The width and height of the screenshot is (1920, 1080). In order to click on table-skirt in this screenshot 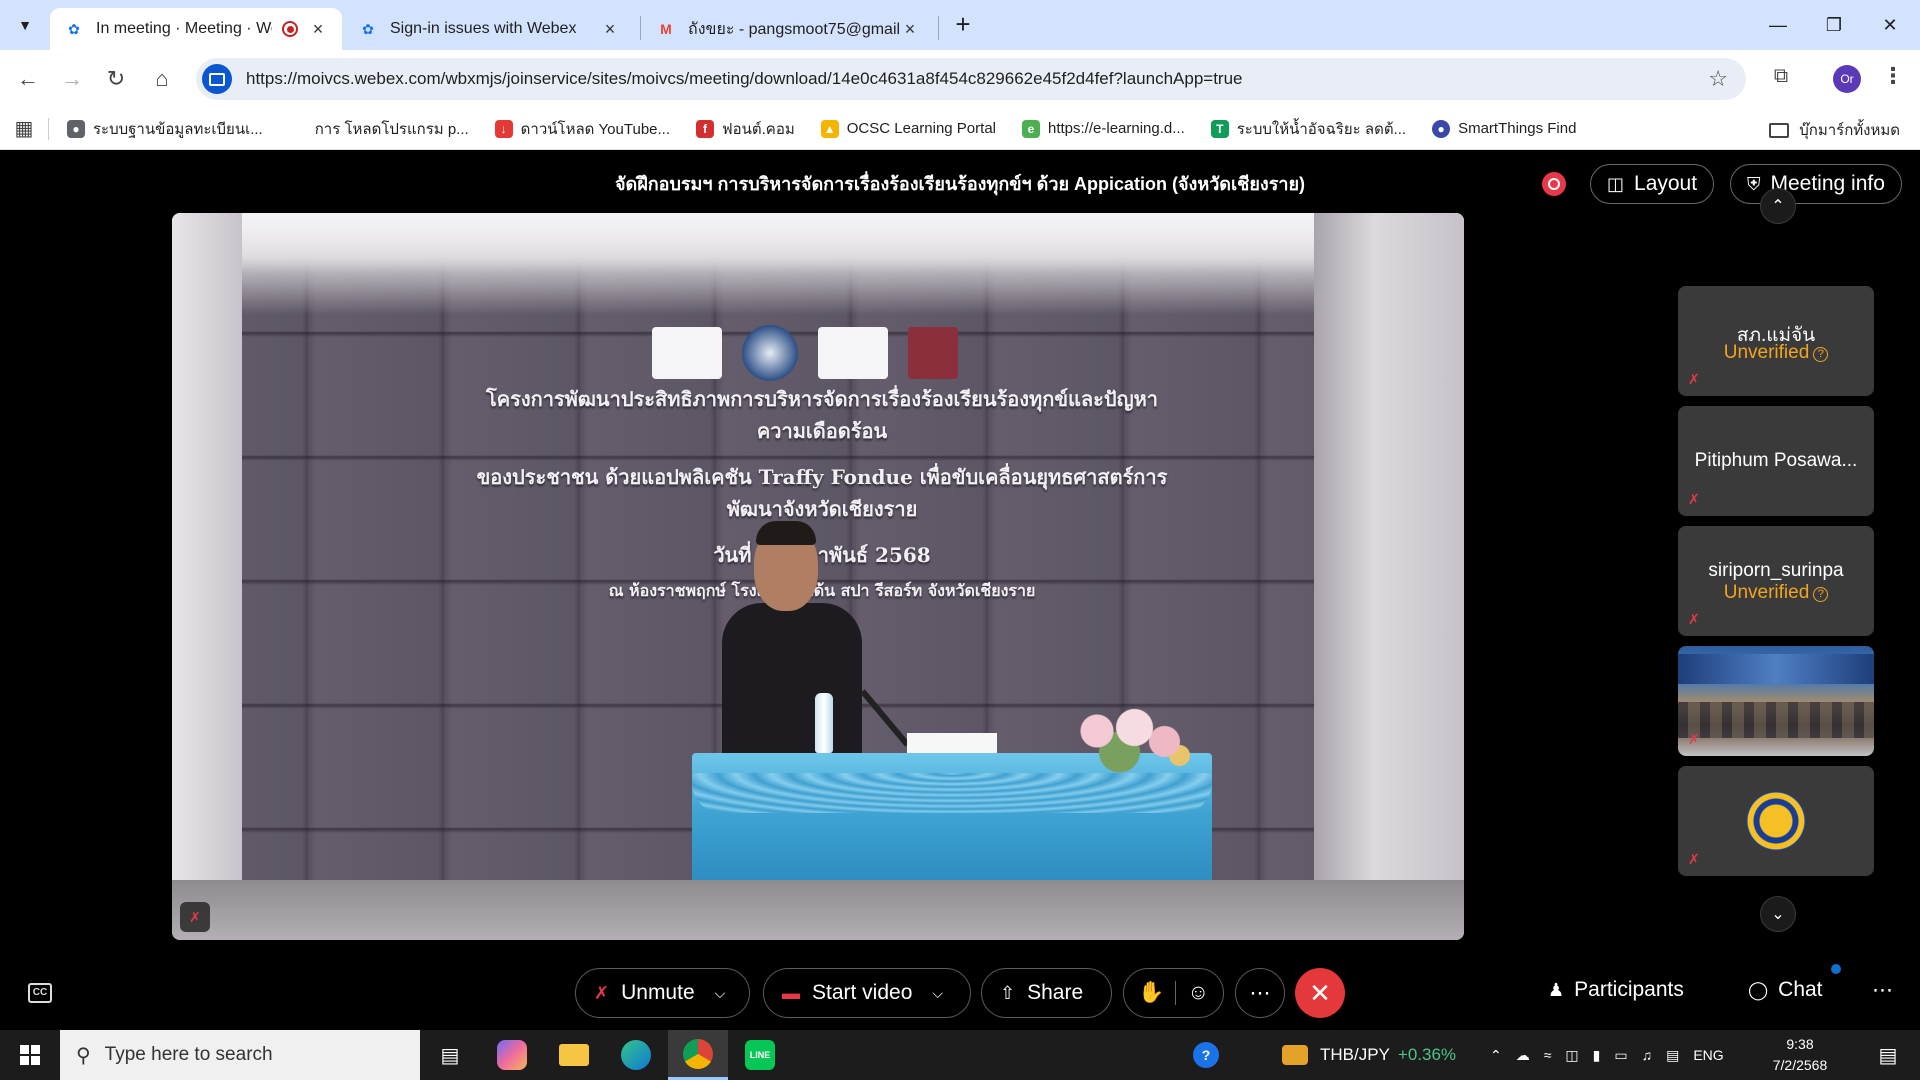, I will do `click(952, 793)`.